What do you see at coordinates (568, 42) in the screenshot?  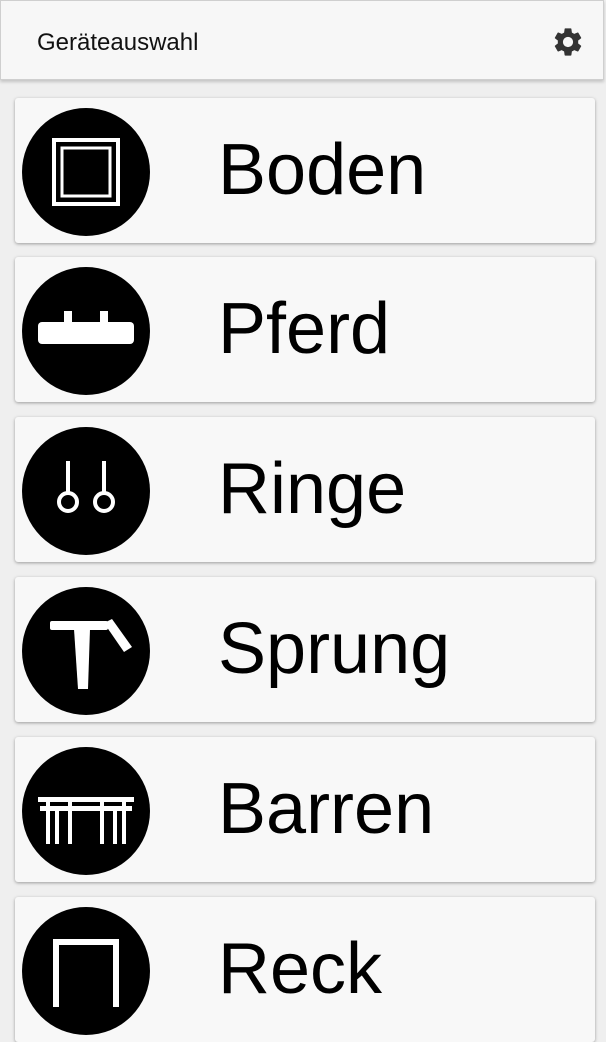 I see `gear-icon` at bounding box center [568, 42].